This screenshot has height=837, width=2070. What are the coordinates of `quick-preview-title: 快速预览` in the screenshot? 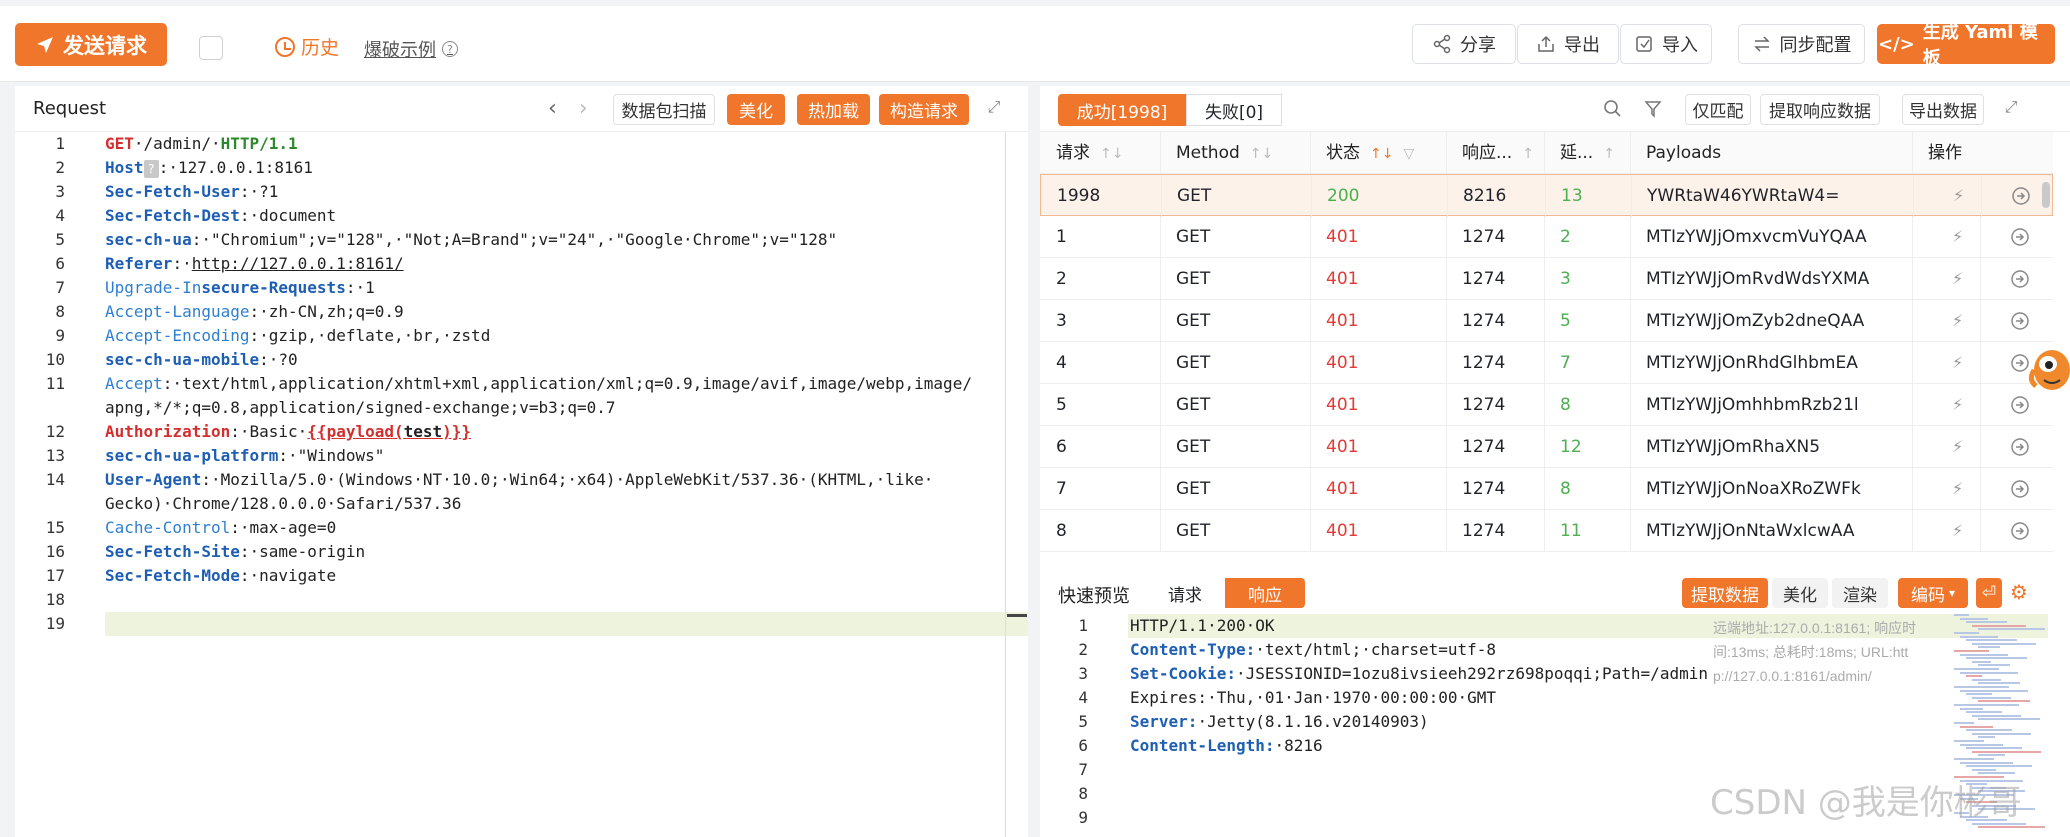 It's located at (1094, 596).